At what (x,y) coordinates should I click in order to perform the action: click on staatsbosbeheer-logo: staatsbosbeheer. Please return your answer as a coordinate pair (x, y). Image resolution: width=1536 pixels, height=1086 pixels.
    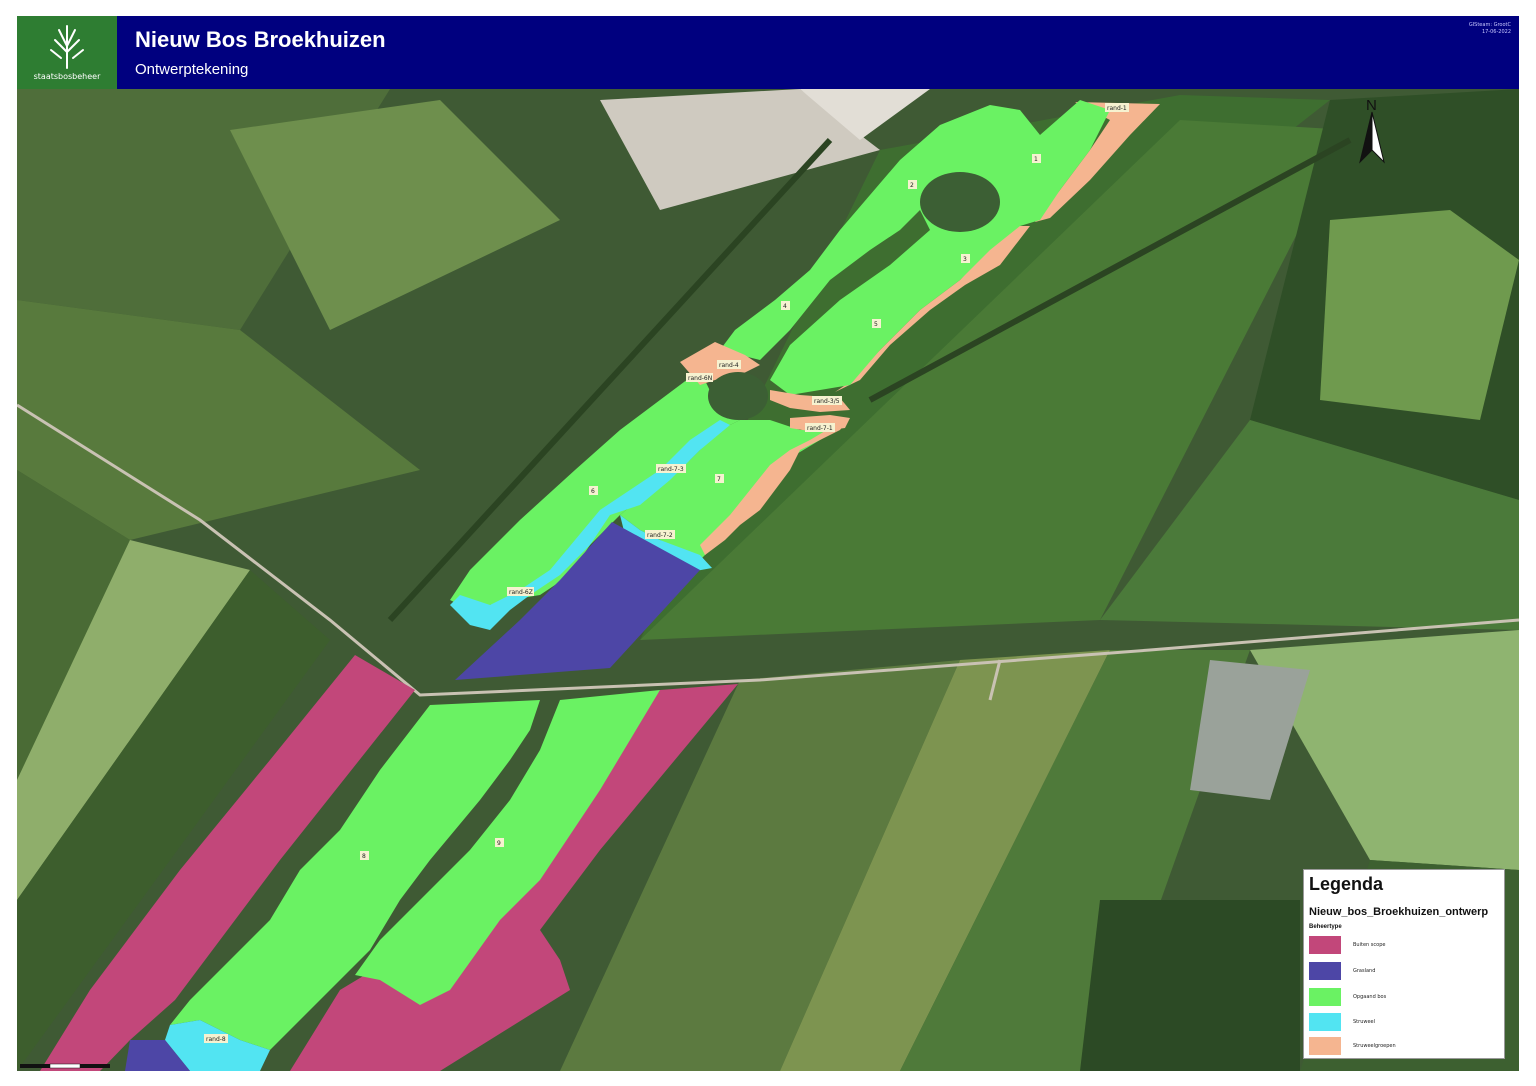
    Looking at the image, I should click on (67, 52).